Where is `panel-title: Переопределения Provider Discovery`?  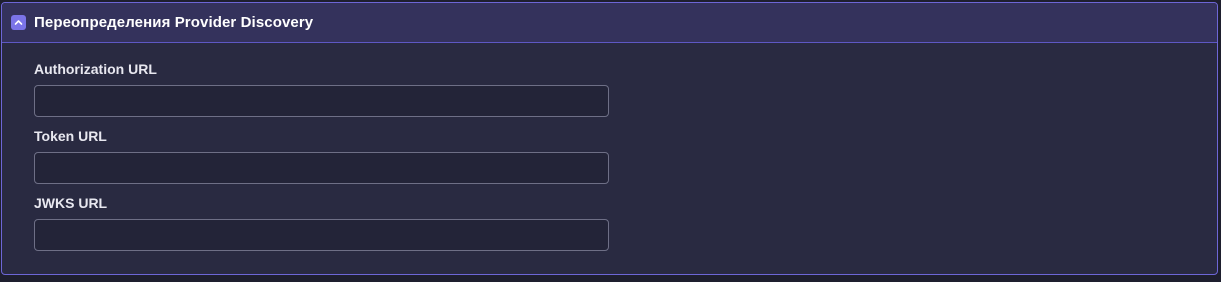 panel-title: Переопределения Provider Discovery is located at coordinates (174, 22).